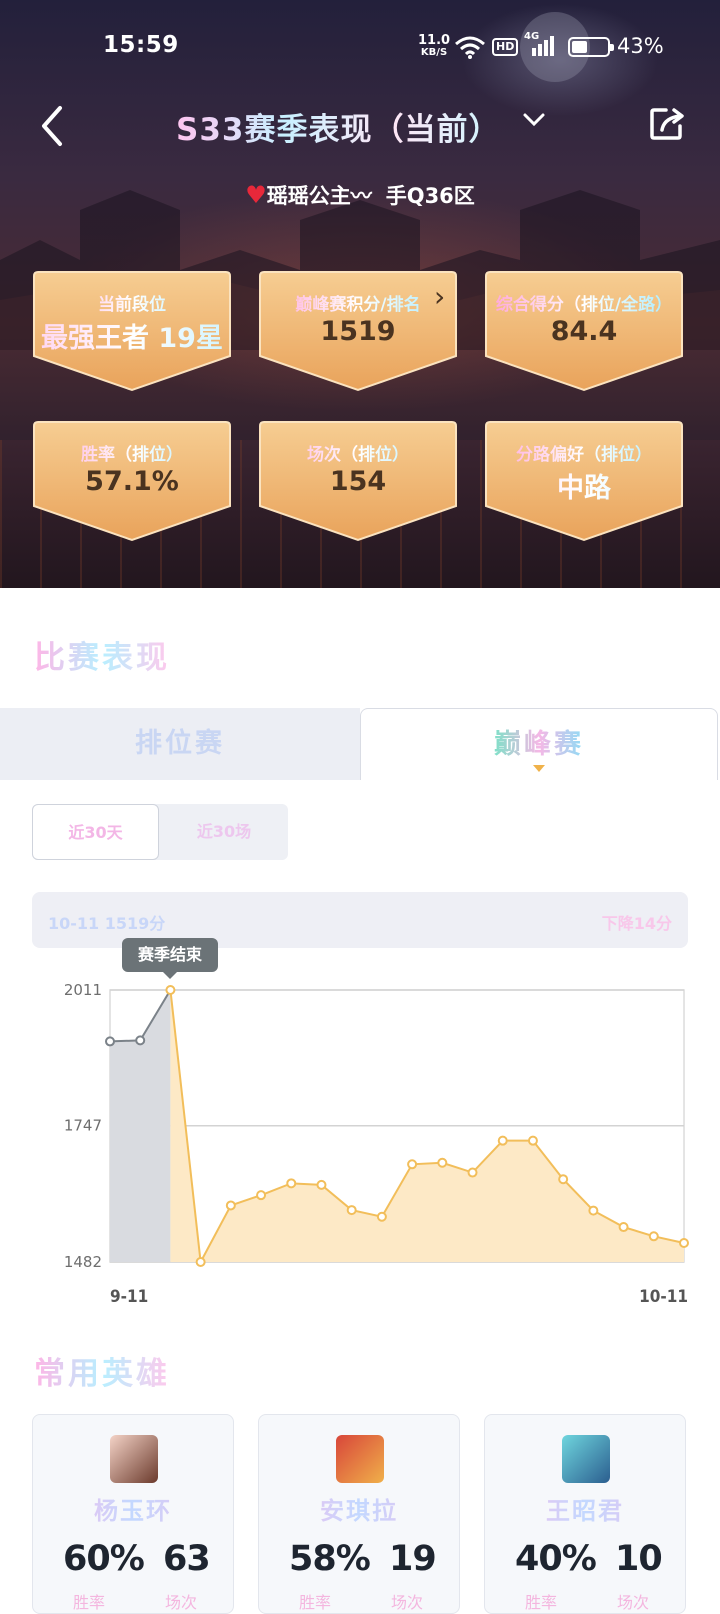 The width and height of the screenshot is (720, 1614). What do you see at coordinates (663, 1297) in the screenshot?
I see `x-tick-label: 10-11` at bounding box center [663, 1297].